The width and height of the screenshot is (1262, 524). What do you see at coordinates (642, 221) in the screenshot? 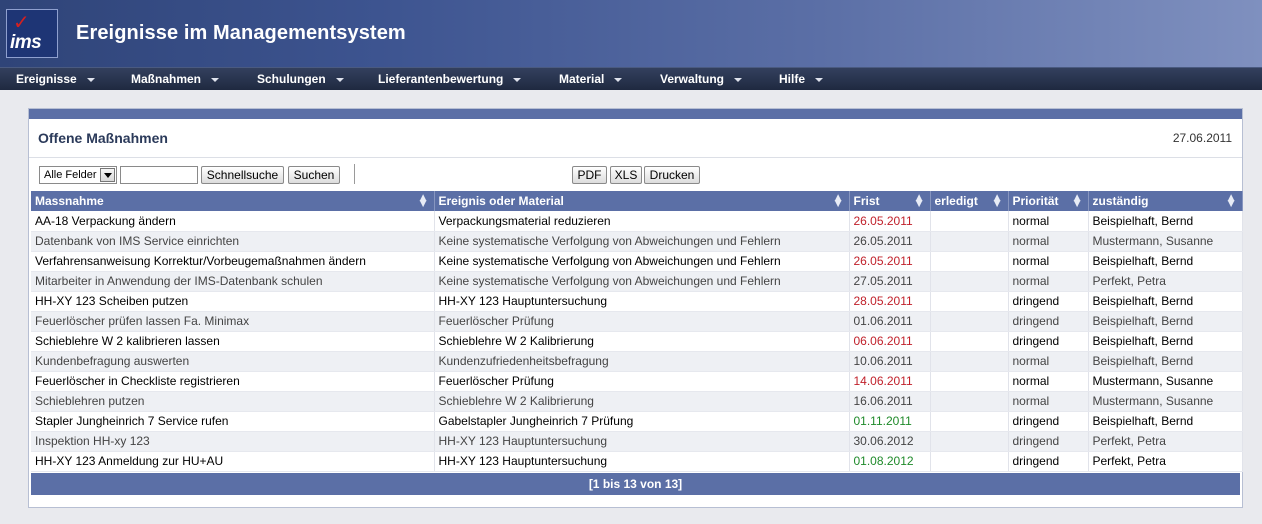
I see `cell-ereignis: Verpackungsmaterial reduzieren` at bounding box center [642, 221].